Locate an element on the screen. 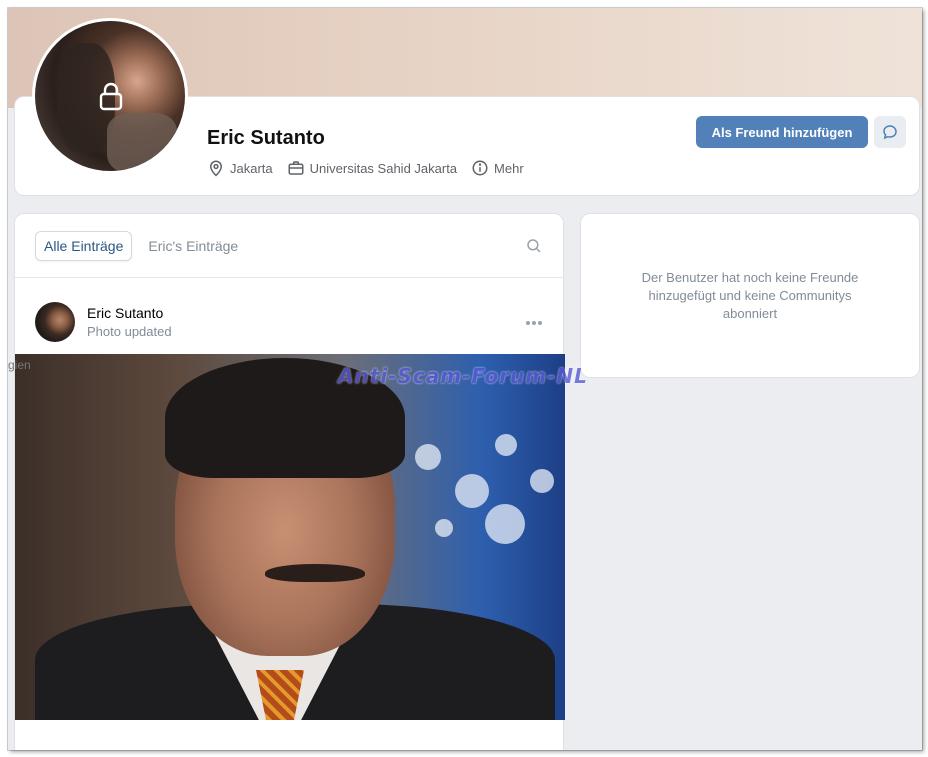 The height and width of the screenshot is (757, 928). post-subtitle: Photo updated is located at coordinates (129, 331).